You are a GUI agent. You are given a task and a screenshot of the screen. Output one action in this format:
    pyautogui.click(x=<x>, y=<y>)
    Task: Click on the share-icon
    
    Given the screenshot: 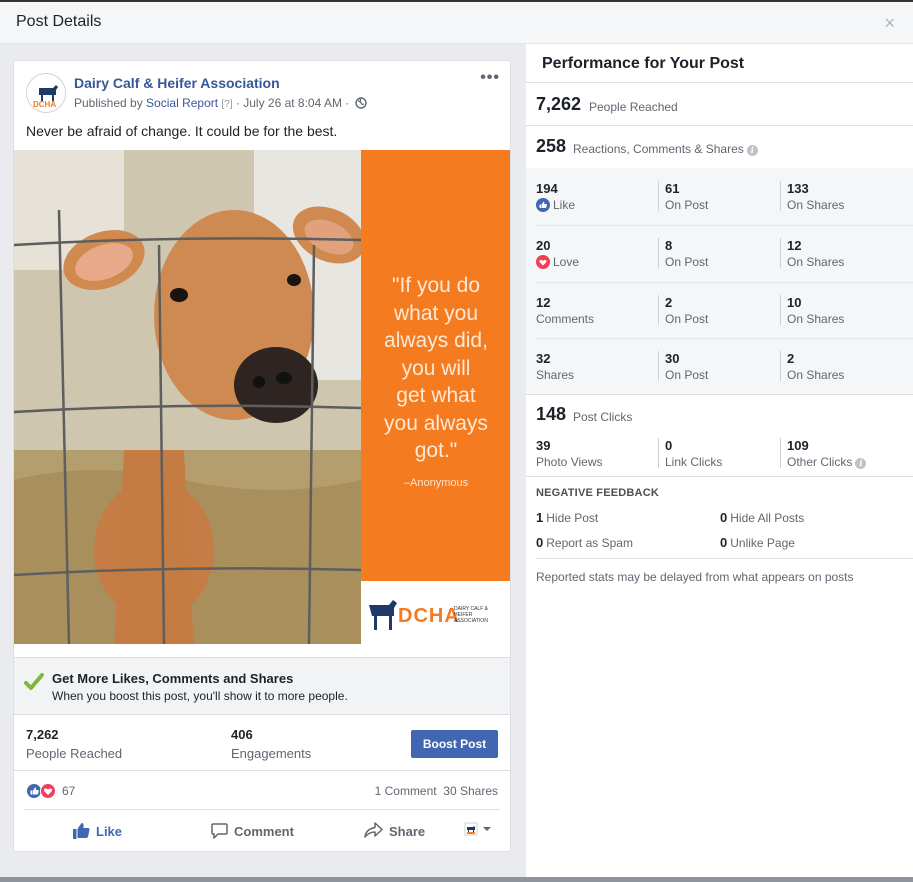 What is the action you would take?
    pyautogui.click(x=373, y=830)
    